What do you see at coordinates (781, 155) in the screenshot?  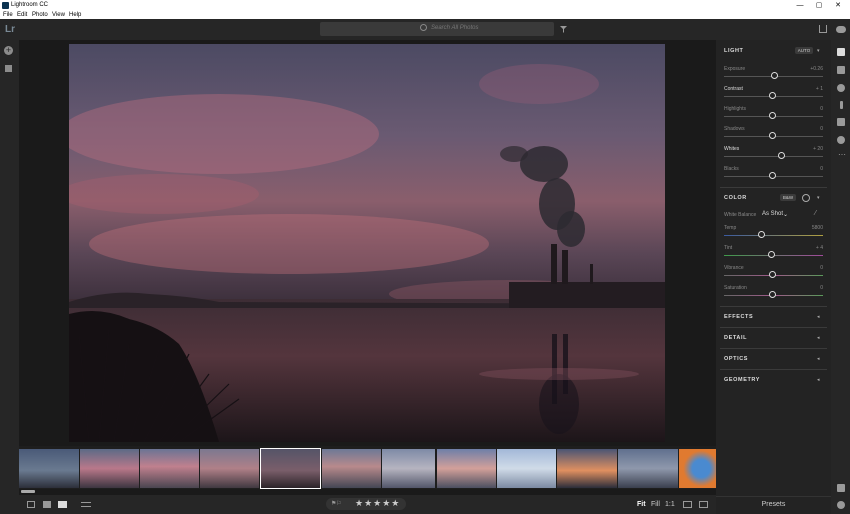 I see `whites-slider-knob` at bounding box center [781, 155].